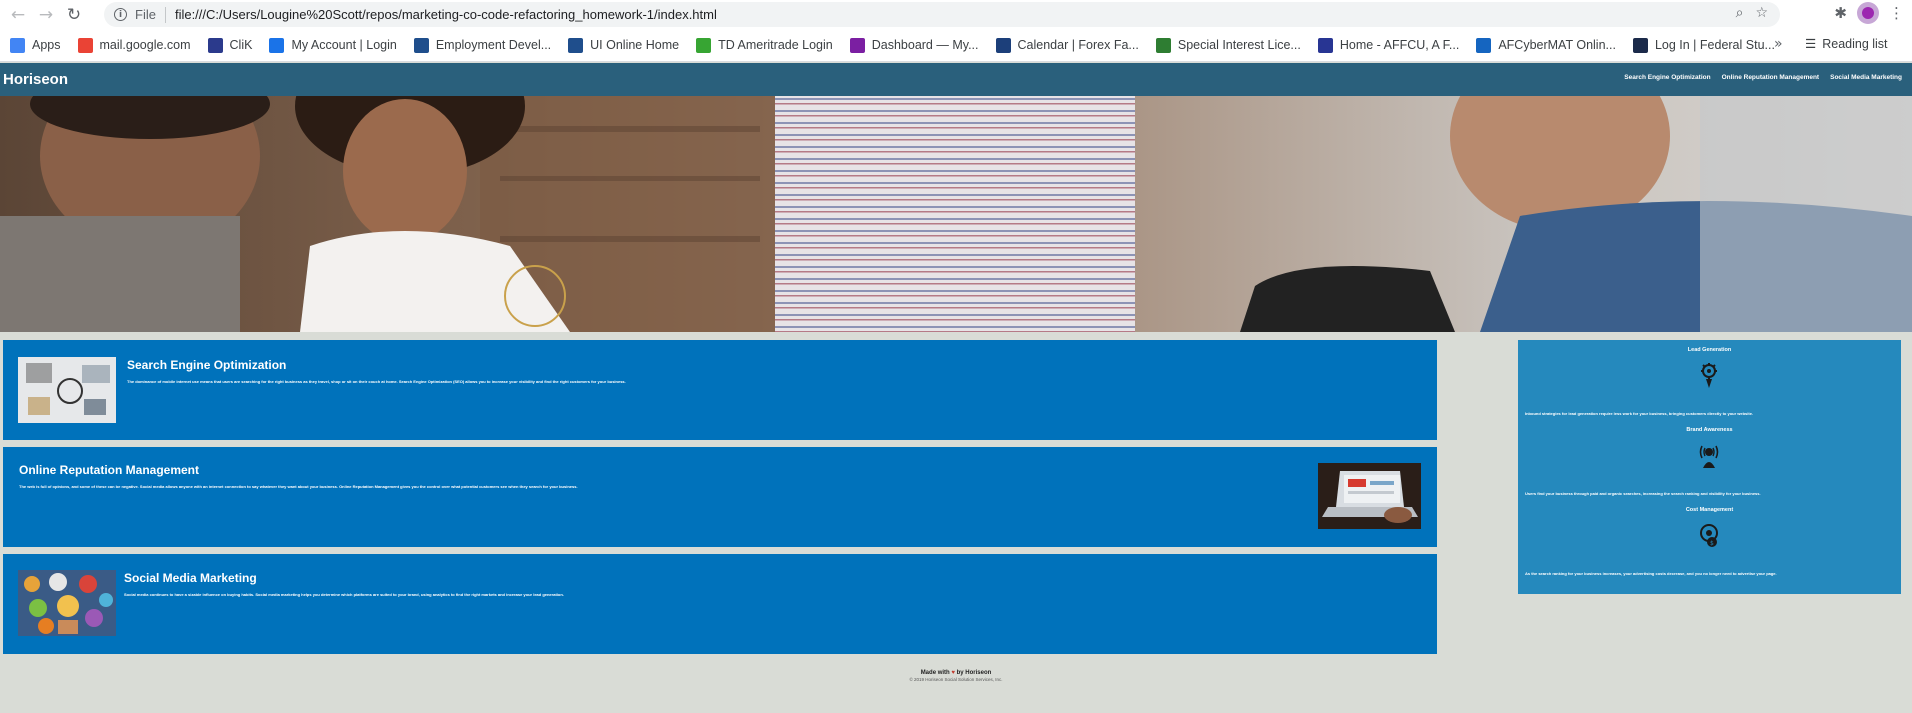 The width and height of the screenshot is (1912, 713). What do you see at coordinates (1709, 376) in the screenshot?
I see `lead-generation-icon` at bounding box center [1709, 376].